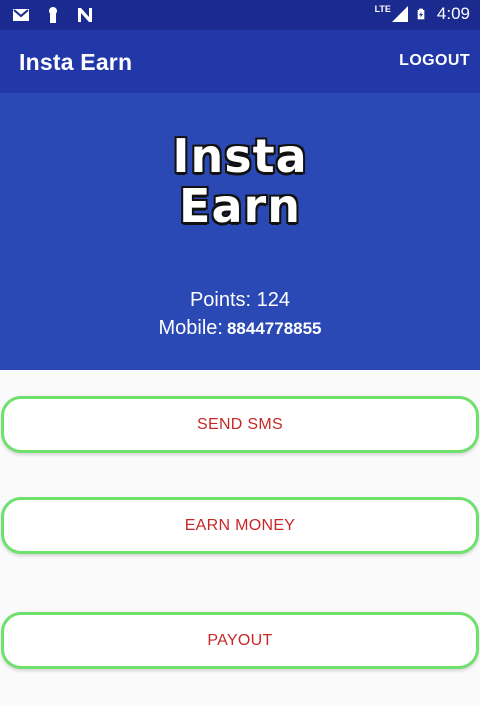 The image size is (480, 706). I want to click on mobile-info: Mobile: 8844778855, so click(240, 328).